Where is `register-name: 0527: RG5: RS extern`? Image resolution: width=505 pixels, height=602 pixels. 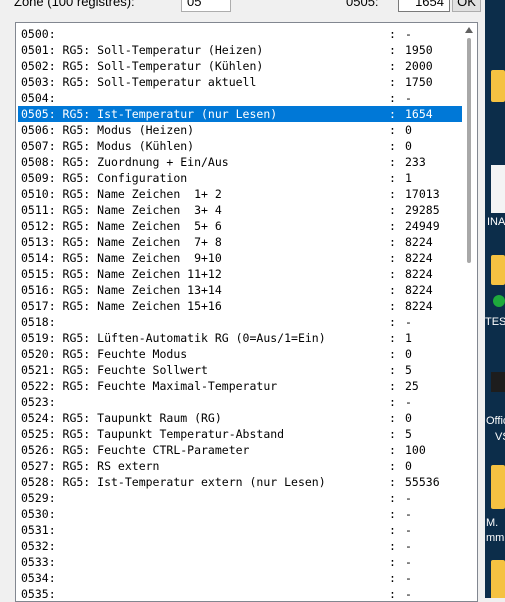
register-name: 0527: RG5: RS extern is located at coordinates (90, 466).